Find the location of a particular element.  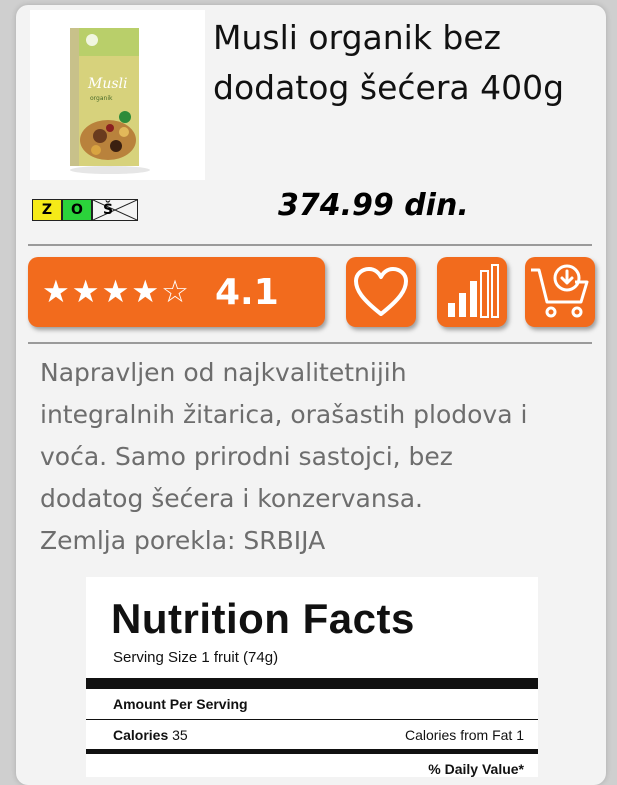

description-line: Napravljen od najkvalitetnijih is located at coordinates (223, 372).